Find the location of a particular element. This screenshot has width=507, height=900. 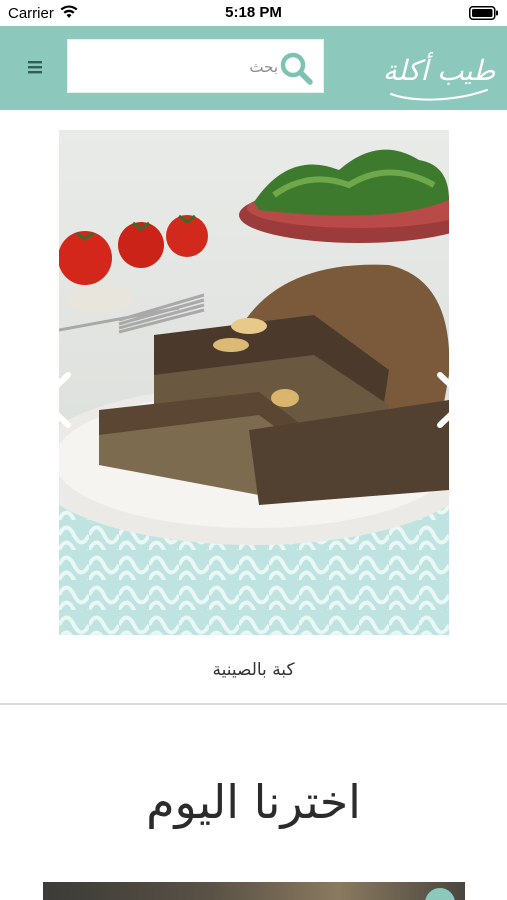

section-heading: اخترنا اليوم is located at coordinates (253, 802).